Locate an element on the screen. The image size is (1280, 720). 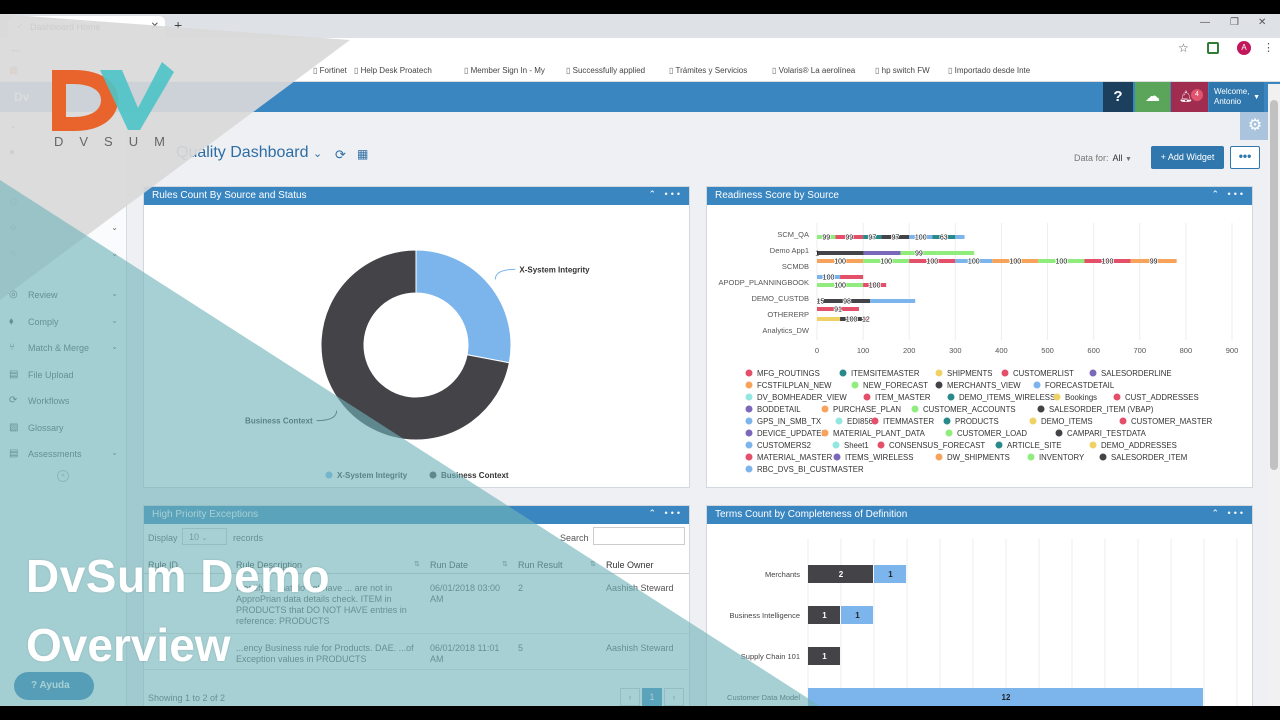
cloud-sync-button: ☁ is located at coordinates (1152, 97).